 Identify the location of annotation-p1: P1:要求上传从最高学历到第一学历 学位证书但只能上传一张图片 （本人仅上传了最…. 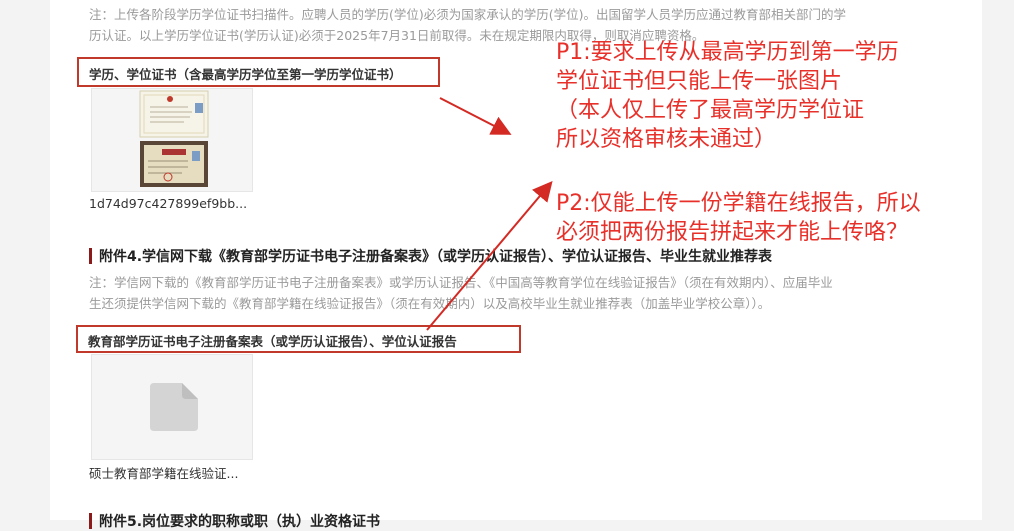
(727, 96).